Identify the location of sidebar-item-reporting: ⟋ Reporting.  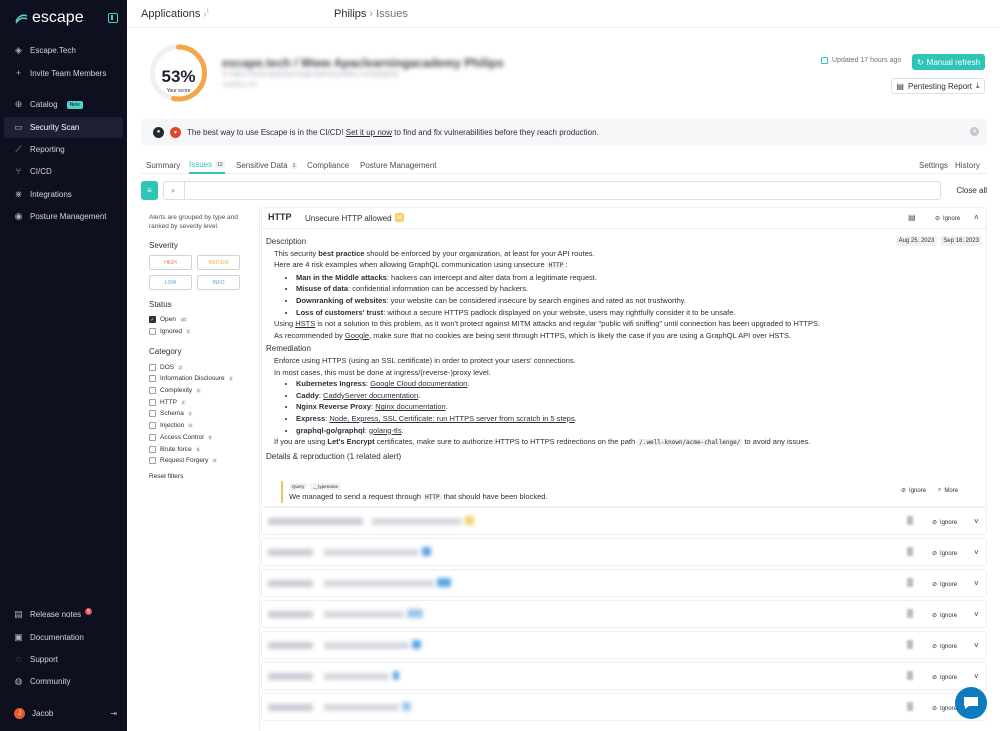
(63, 149).